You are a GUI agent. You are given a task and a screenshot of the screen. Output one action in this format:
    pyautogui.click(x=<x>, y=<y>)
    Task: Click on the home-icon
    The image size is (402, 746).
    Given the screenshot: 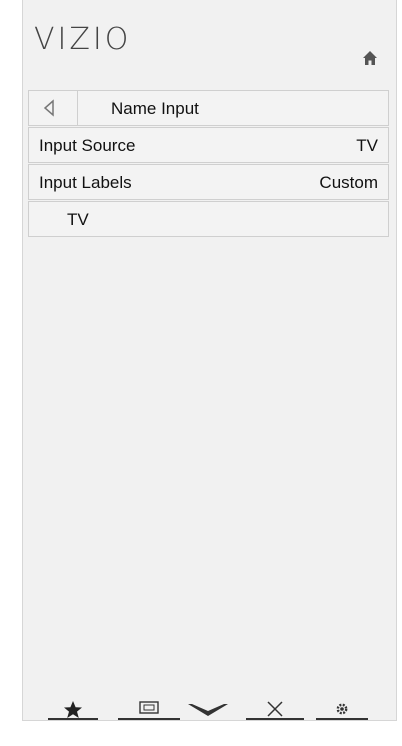 What is the action you would take?
    pyautogui.click(x=370, y=58)
    